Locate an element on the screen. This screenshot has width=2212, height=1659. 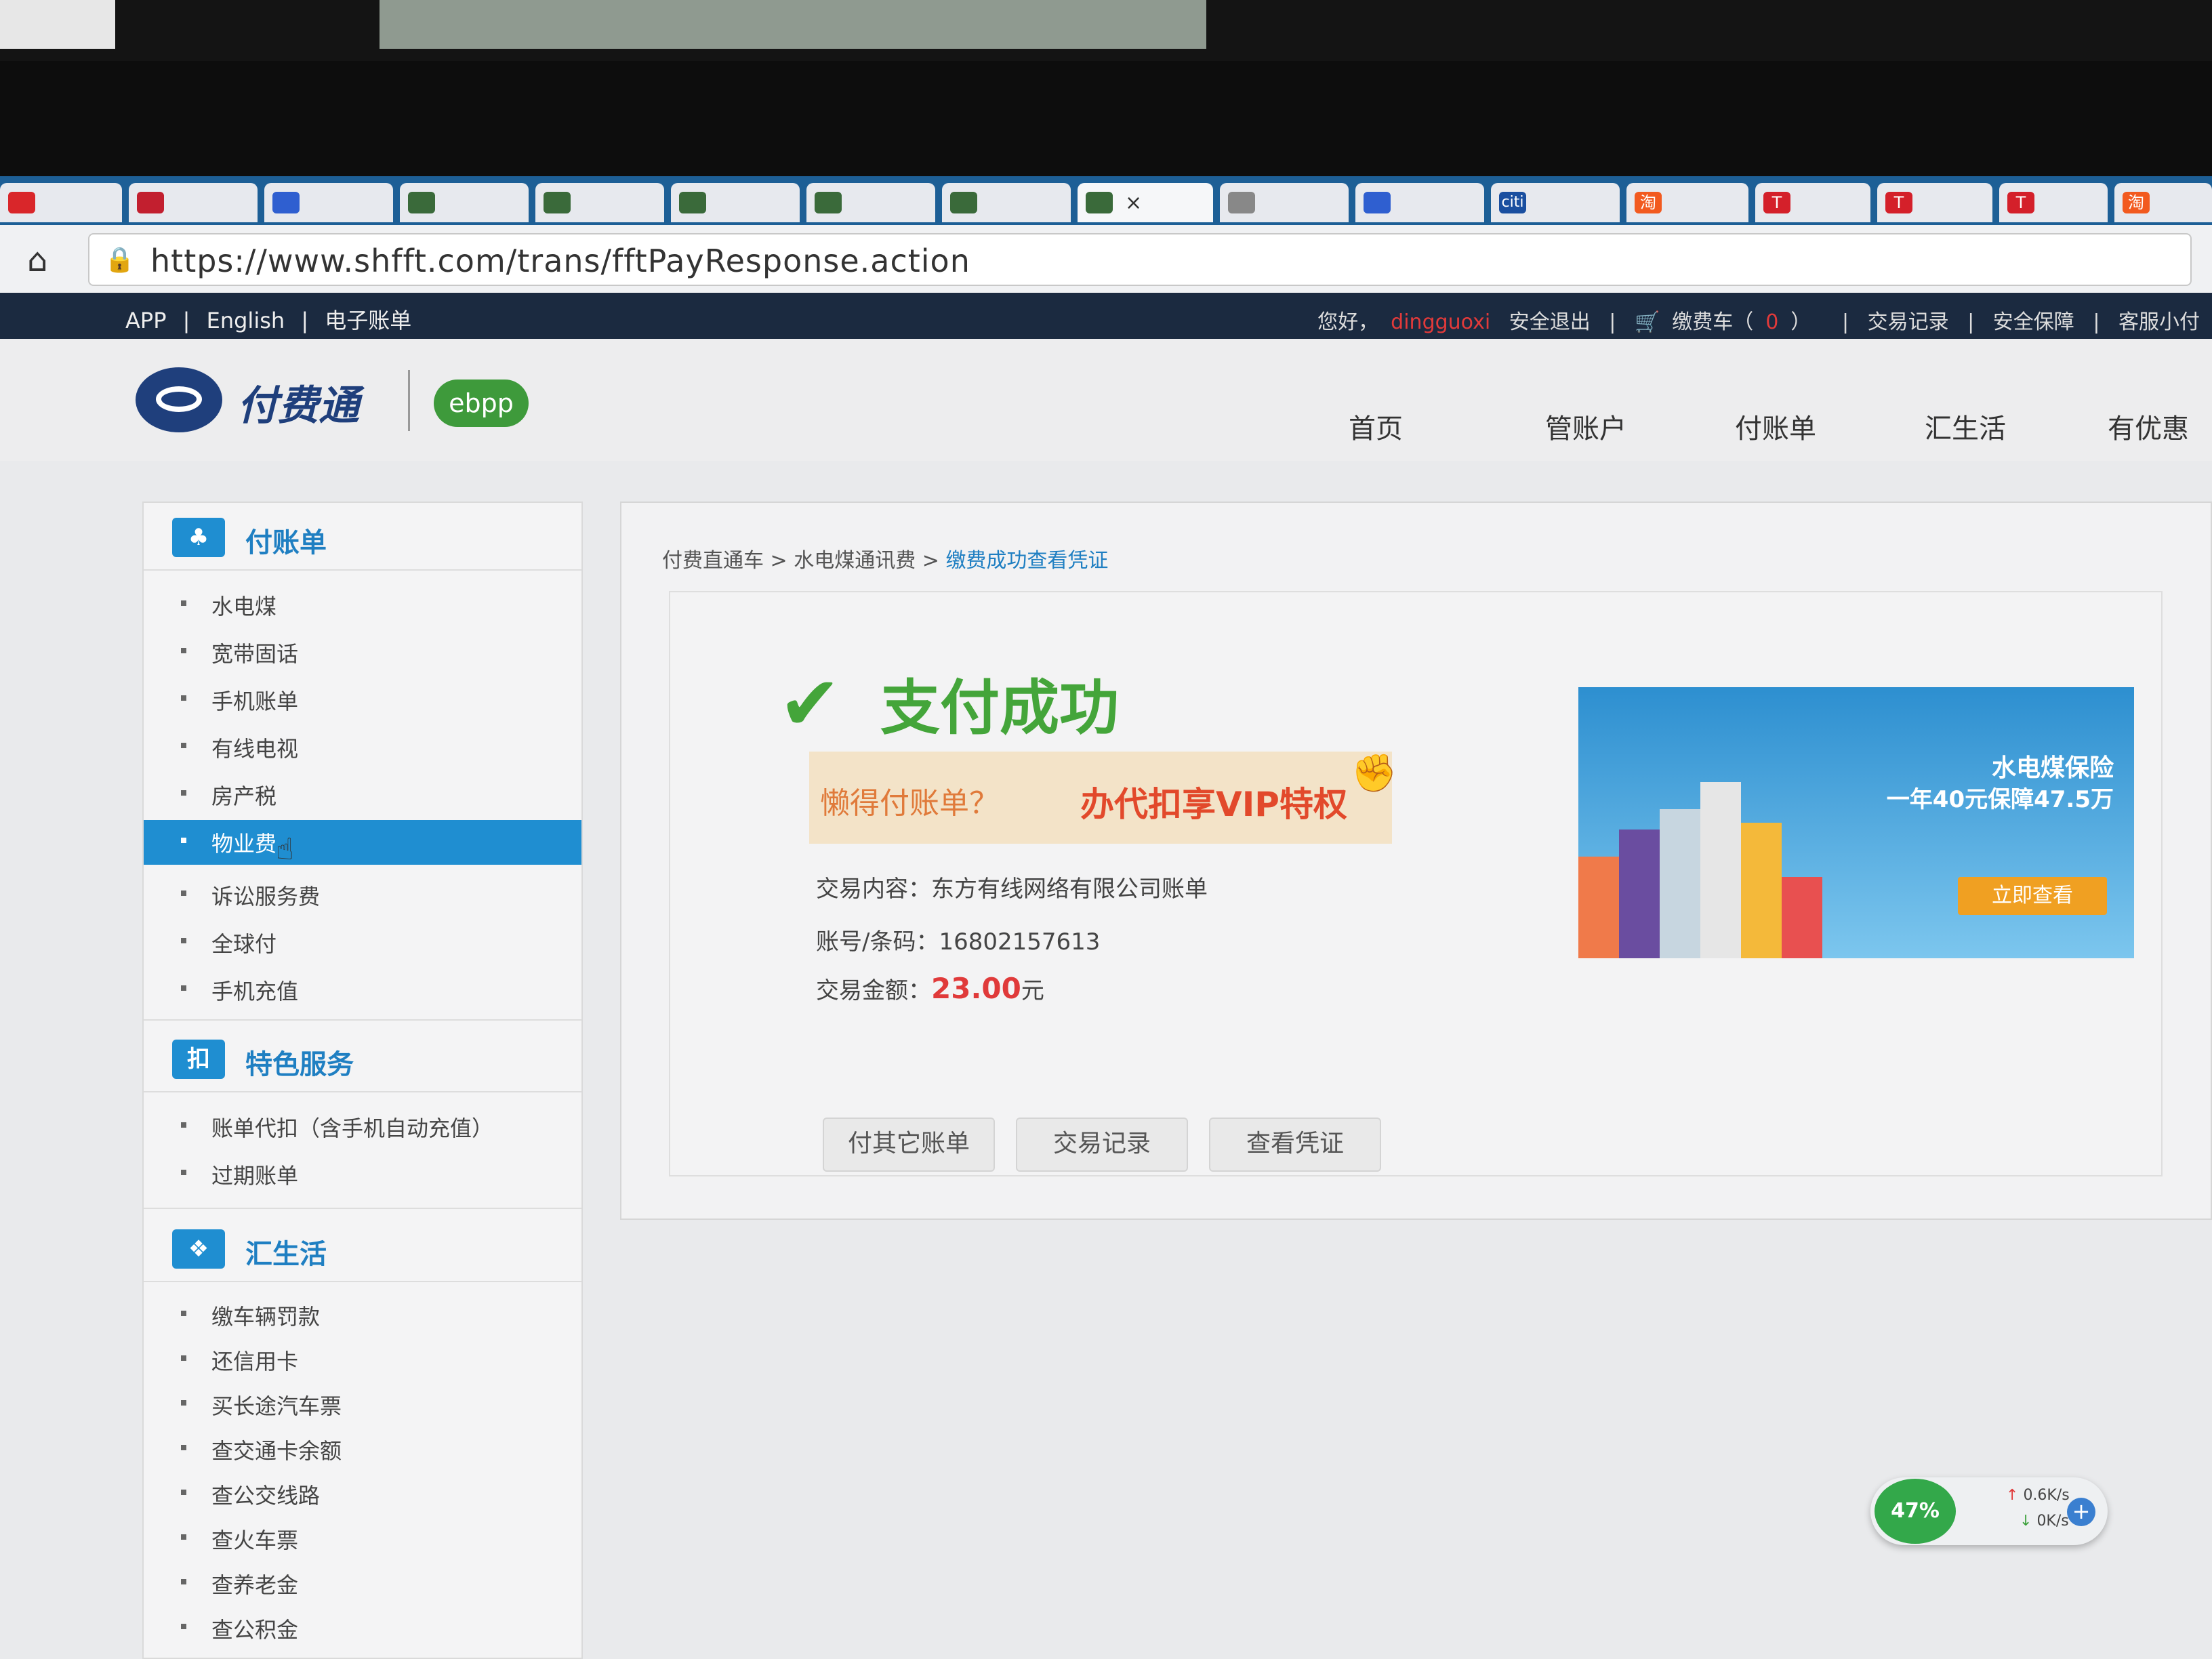
view-receipt-button: 查看凭证 is located at coordinates (1295, 1145).